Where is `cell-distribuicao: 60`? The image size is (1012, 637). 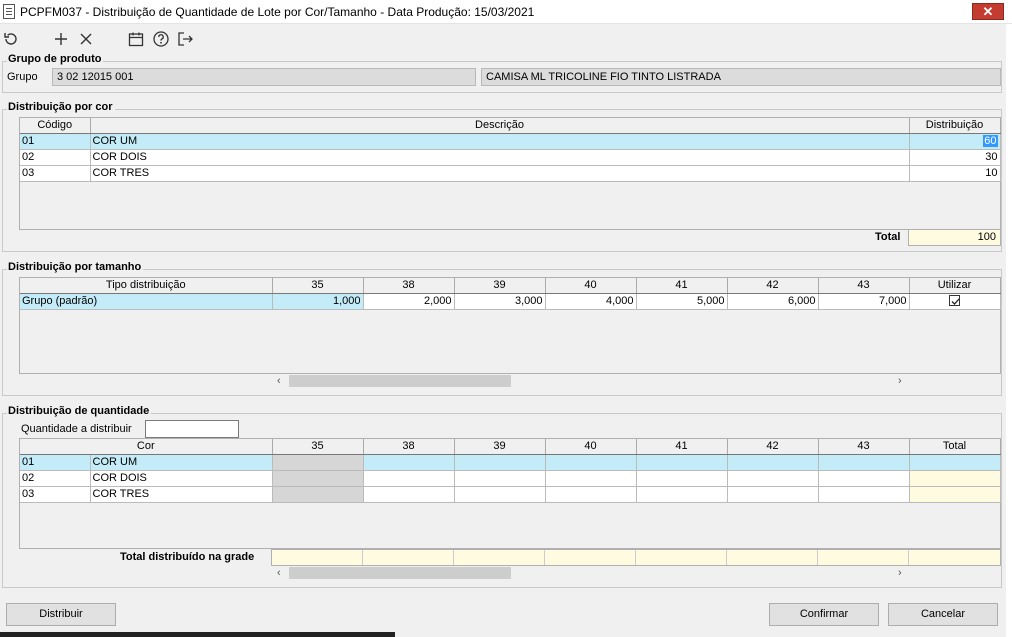 cell-distribuicao: 60 is located at coordinates (955, 141).